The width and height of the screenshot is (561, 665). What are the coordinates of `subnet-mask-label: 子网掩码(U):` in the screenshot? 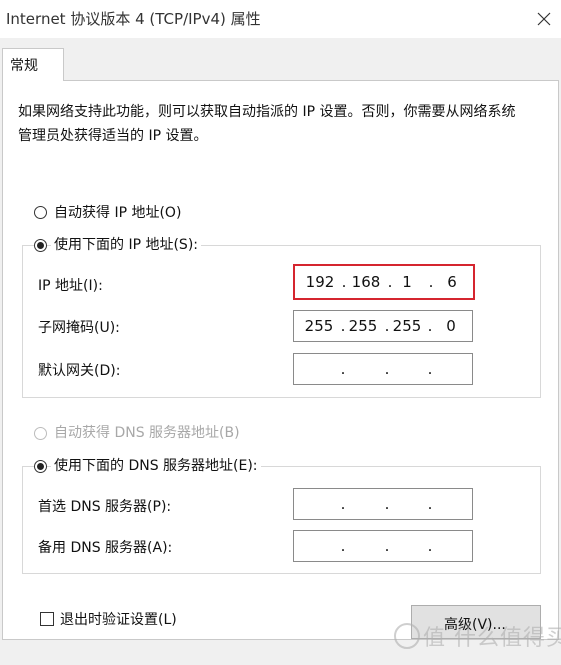 It's located at (79, 328).